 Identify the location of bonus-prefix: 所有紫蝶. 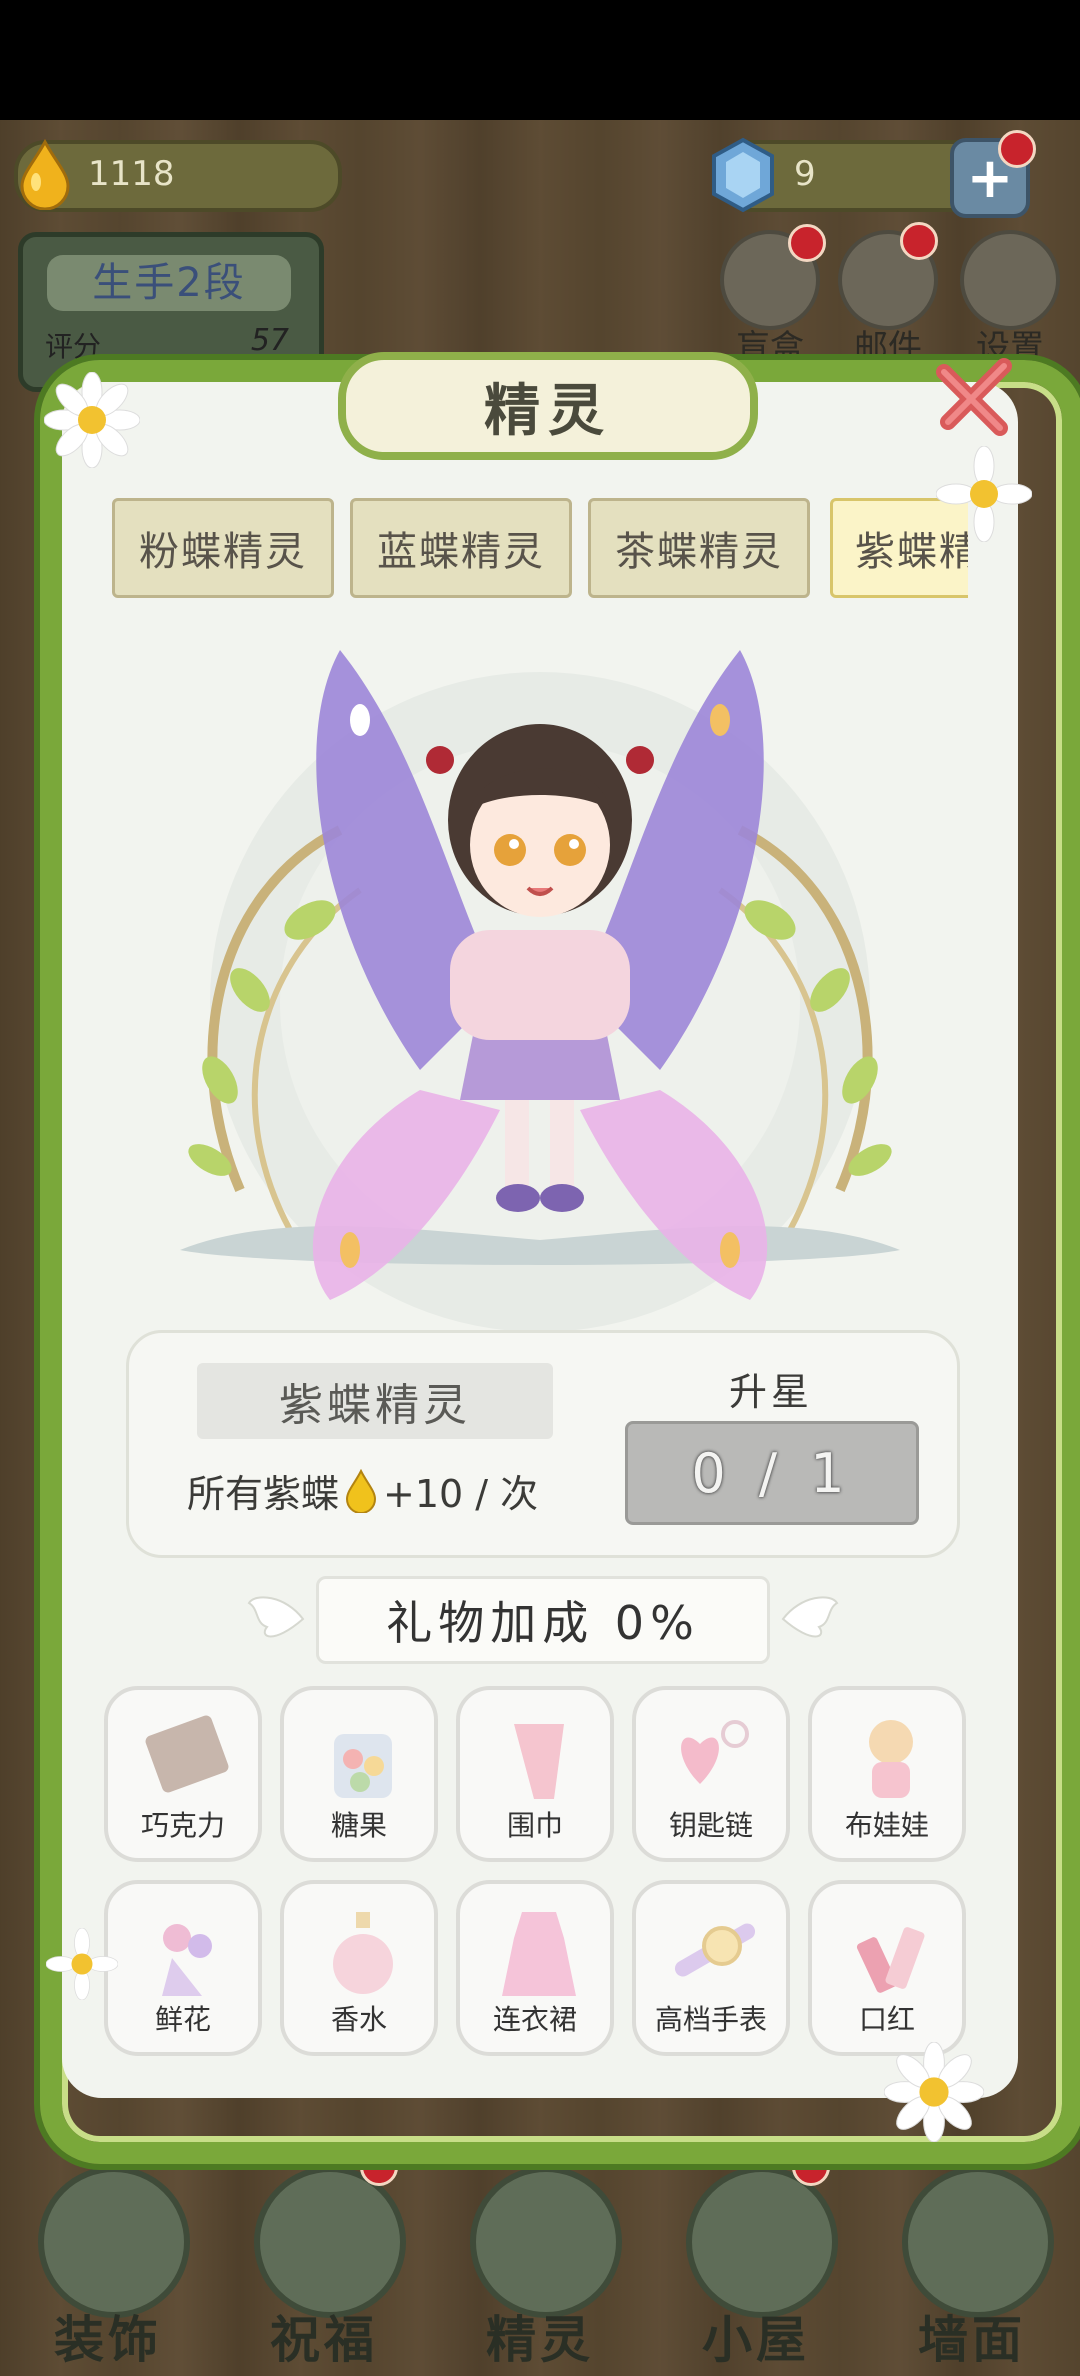
(263, 1494).